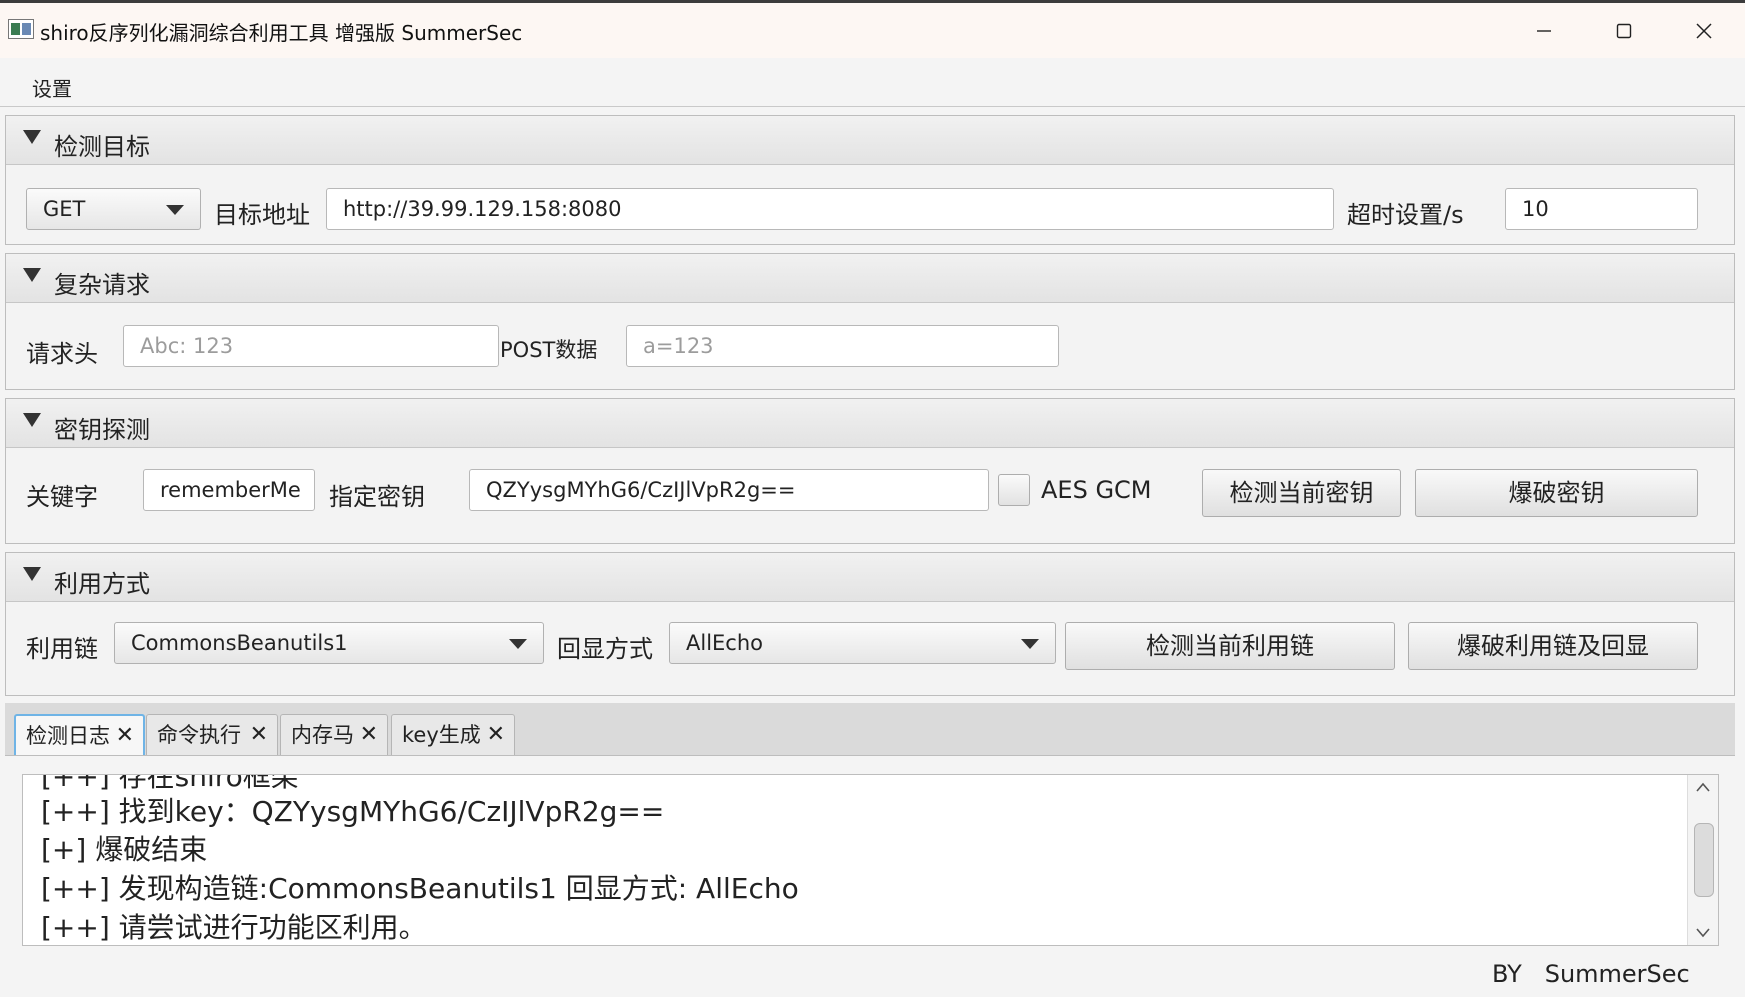 Image resolution: width=1745 pixels, height=997 pixels. What do you see at coordinates (870, 729) in the screenshot?
I see `tab-strip: 检测日志 ✕ 命令执行 ✕ 内存马 ✕ key生成 ✕` at bounding box center [870, 729].